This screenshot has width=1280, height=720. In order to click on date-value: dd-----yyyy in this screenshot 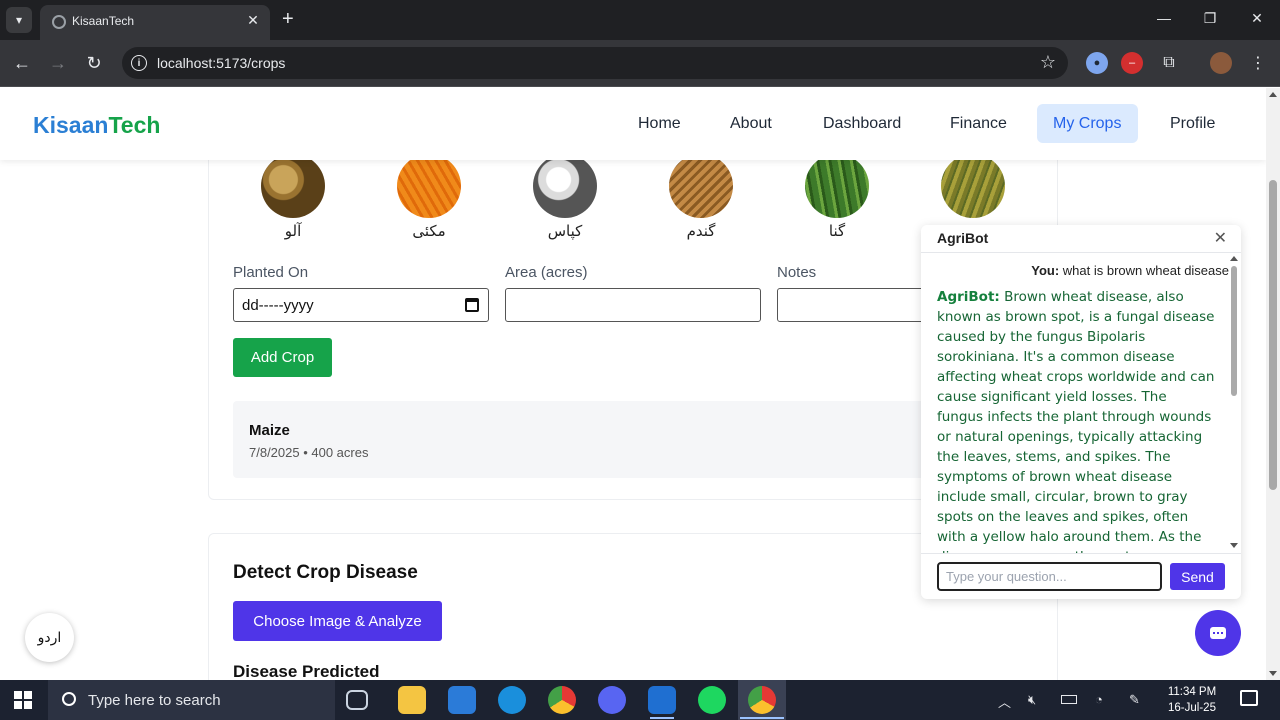, I will do `click(278, 305)`.